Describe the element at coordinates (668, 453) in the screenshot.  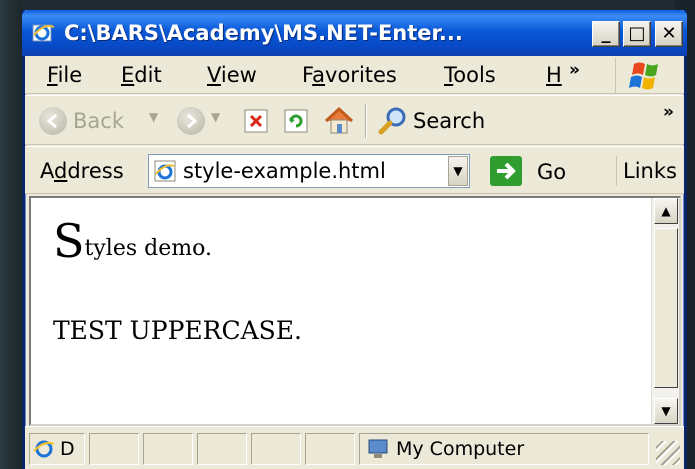
I see `resize-grip` at that location.